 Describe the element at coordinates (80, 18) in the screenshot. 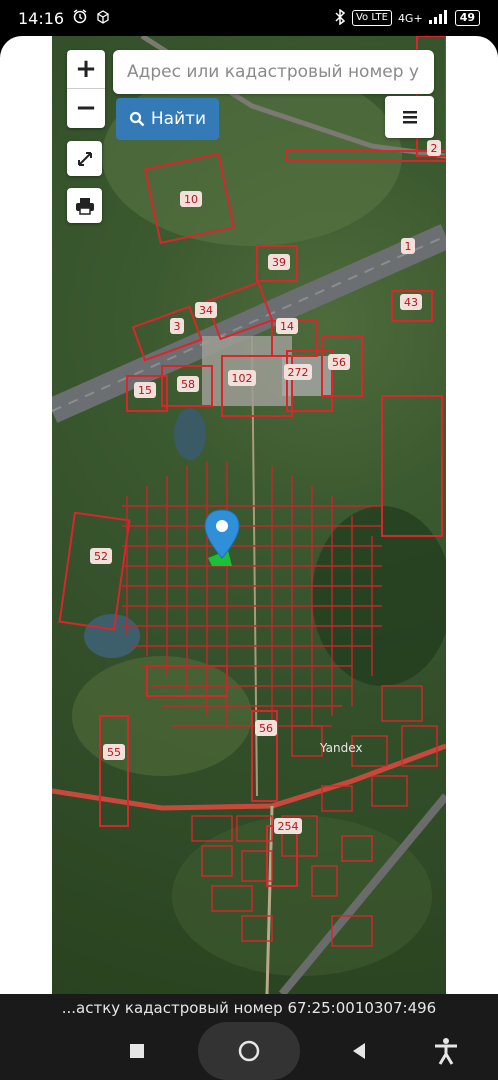

I see `alarm-icon` at that location.